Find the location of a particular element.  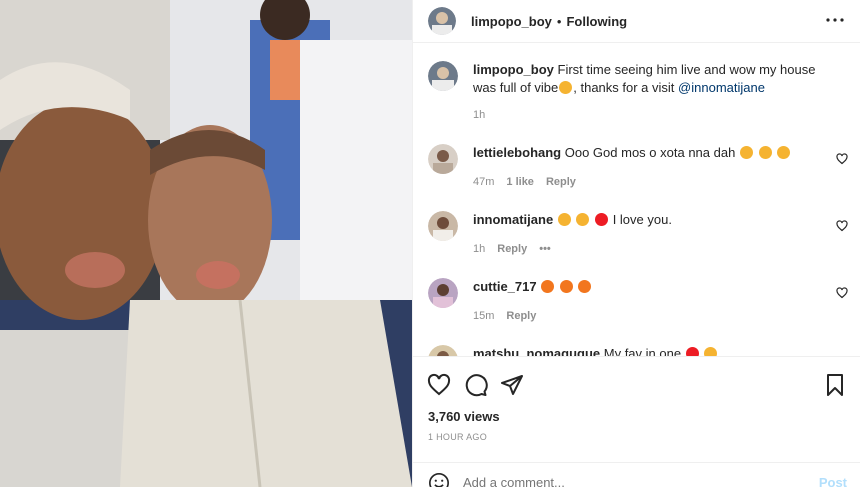

comment-text: matshu_nomaguque My fav in one is located at coordinates (653, 350).